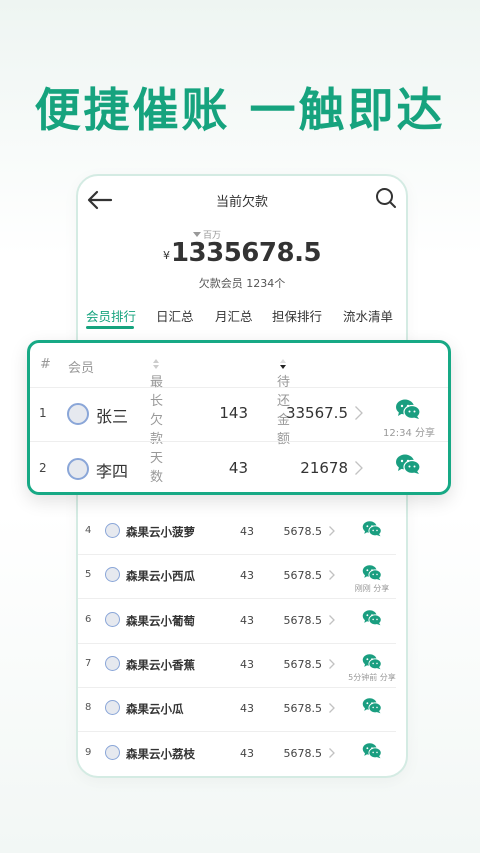  I want to click on member-name: 森果云小西瓜, so click(160, 576).